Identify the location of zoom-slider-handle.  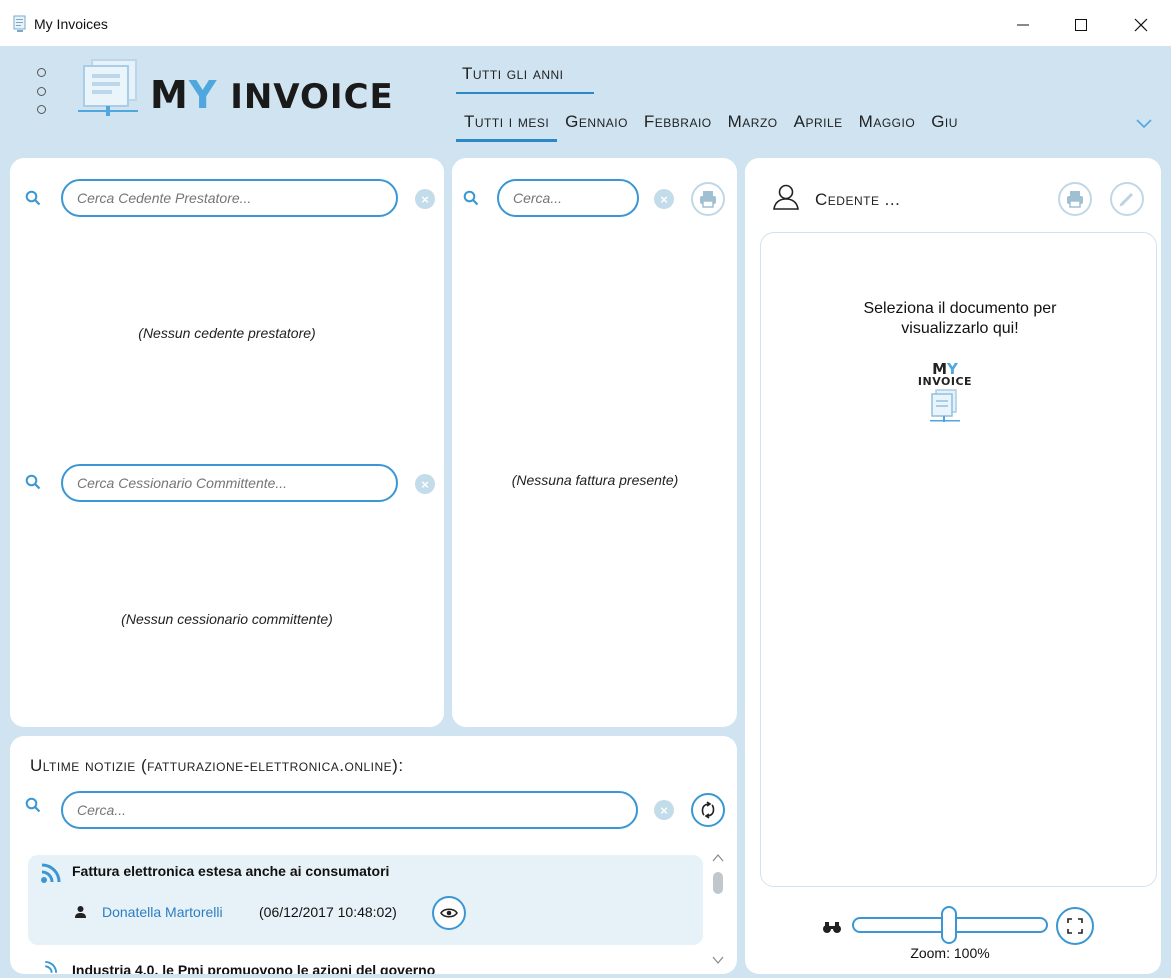
(949, 925).